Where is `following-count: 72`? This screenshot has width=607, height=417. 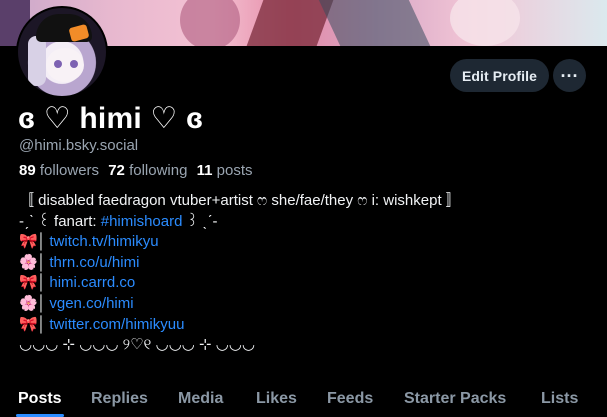 following-count: 72 is located at coordinates (116, 170).